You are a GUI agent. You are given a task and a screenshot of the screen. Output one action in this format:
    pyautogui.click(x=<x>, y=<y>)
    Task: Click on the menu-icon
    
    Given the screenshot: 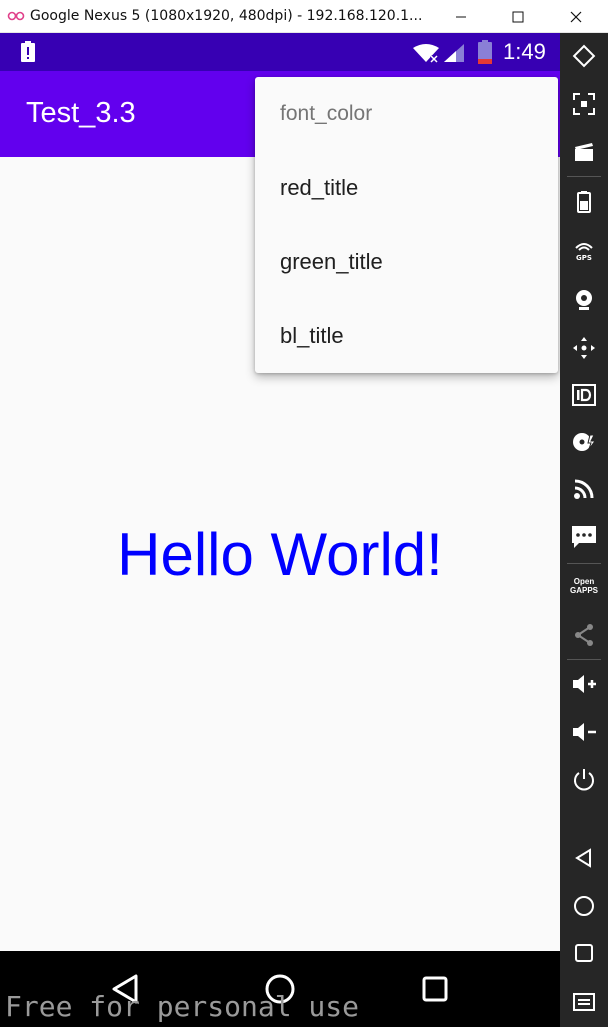 What is the action you would take?
    pyautogui.click(x=584, y=1002)
    